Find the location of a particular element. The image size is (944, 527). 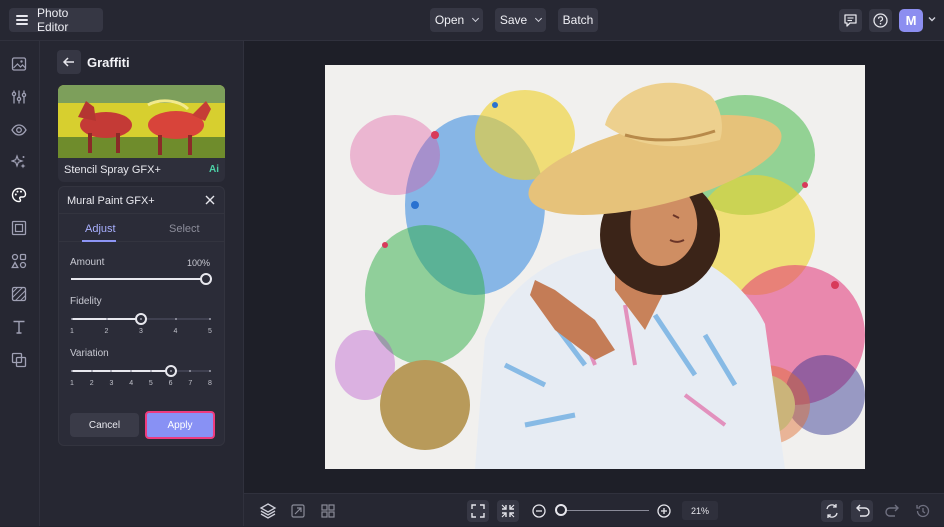

arrow-left-icon is located at coordinates (68, 62).